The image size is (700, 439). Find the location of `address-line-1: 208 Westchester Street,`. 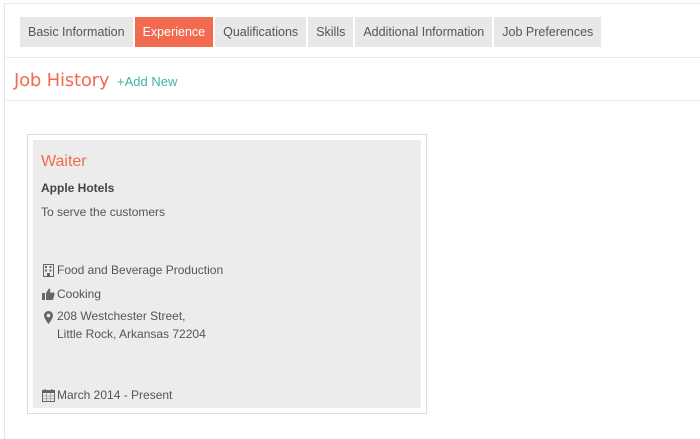

address-line-1: 208 Westchester Street, is located at coordinates (121, 316).